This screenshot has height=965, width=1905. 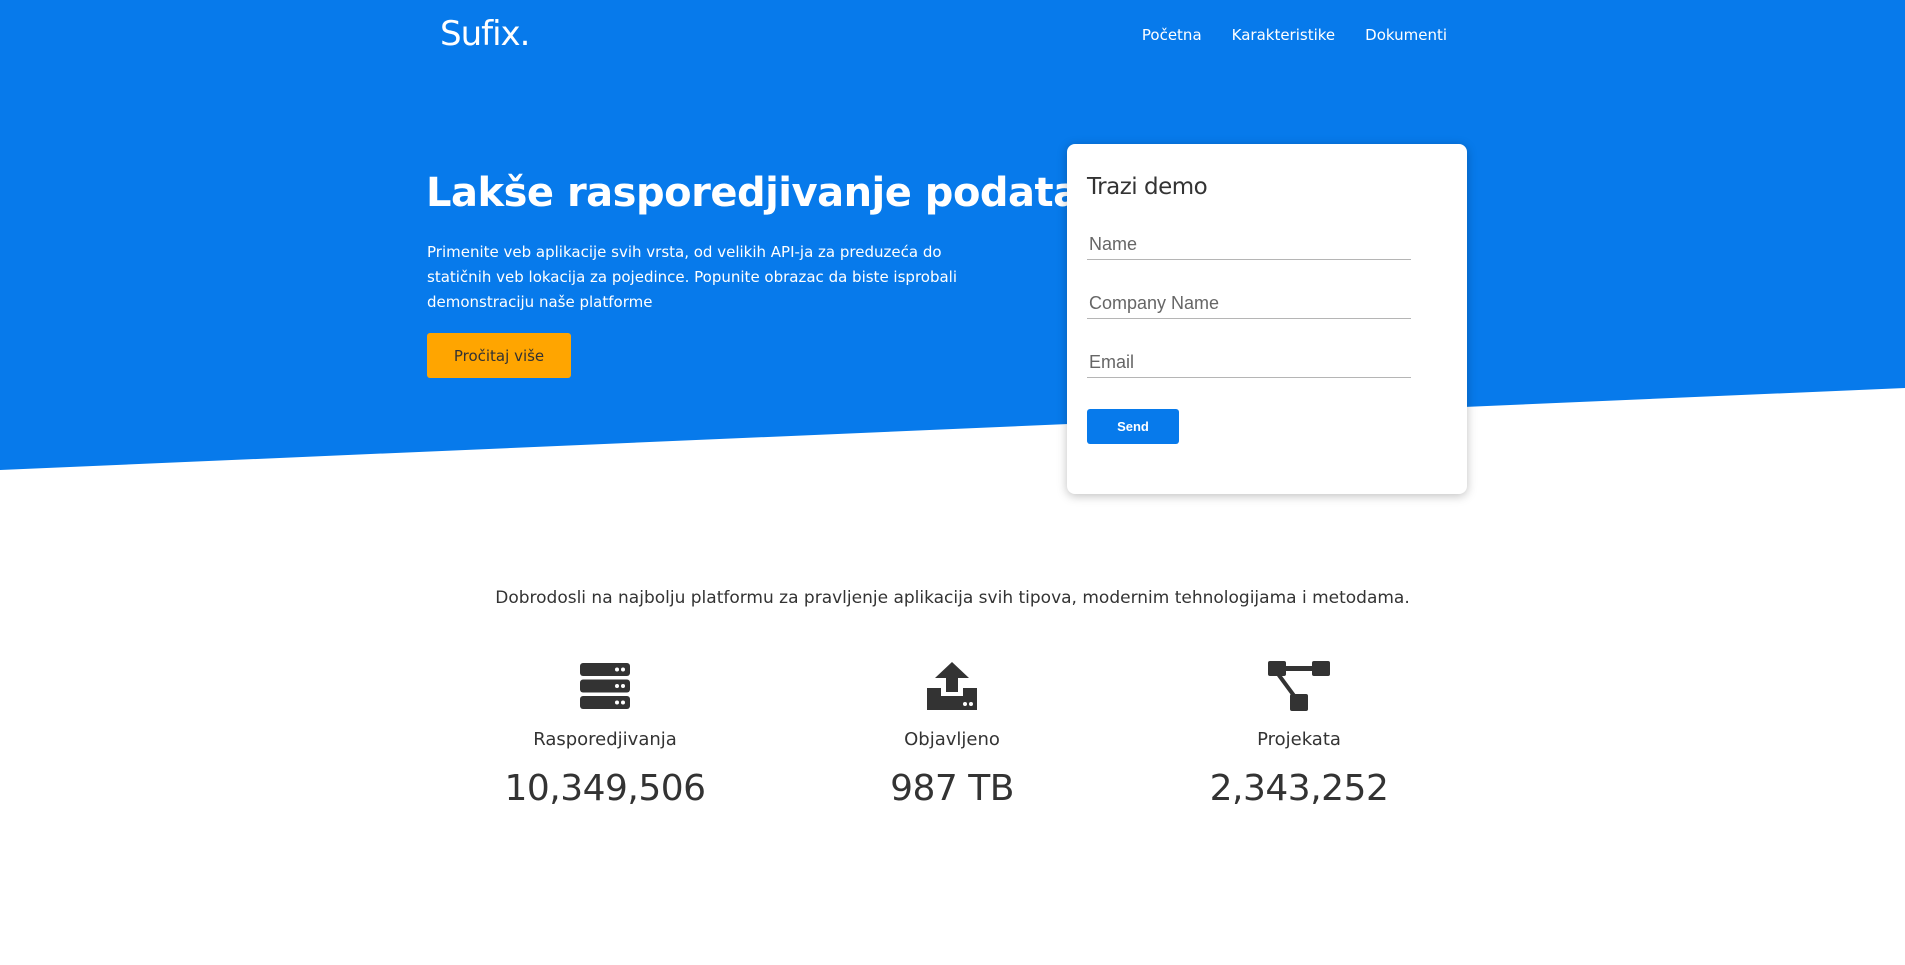 I want to click on main-nav: Početna Karakteristike Dokumenti, so click(x=1294, y=35).